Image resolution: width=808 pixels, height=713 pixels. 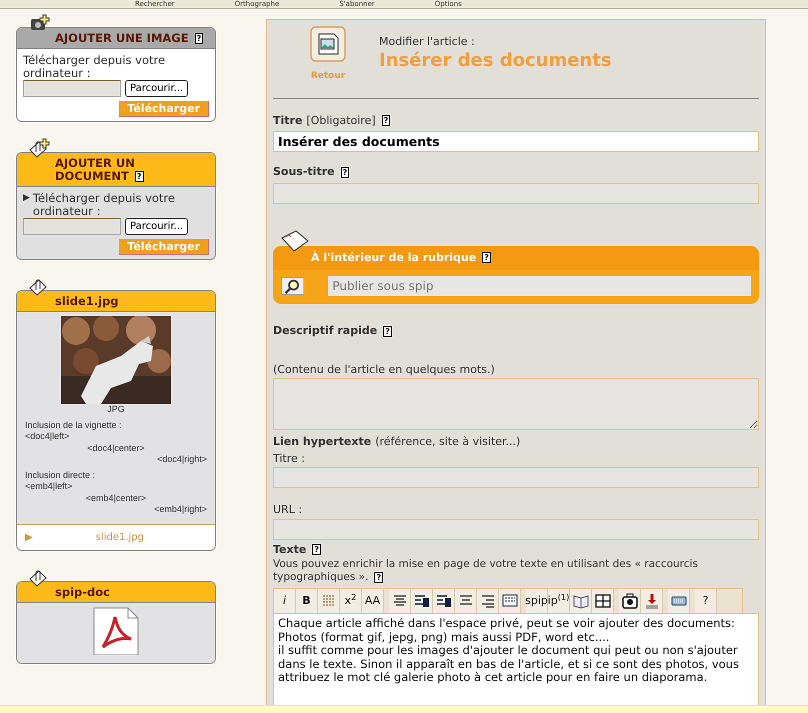 I want to click on inclusion-code: <emb4|left>, so click(x=48, y=486).